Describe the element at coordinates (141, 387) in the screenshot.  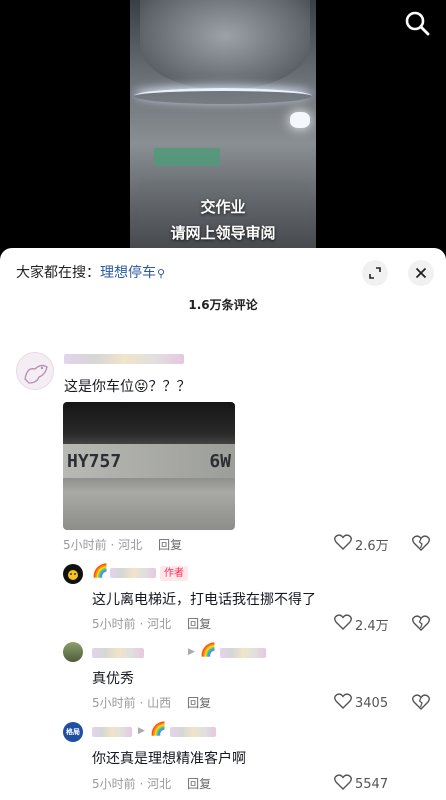
I see `emoji: 😝` at that location.